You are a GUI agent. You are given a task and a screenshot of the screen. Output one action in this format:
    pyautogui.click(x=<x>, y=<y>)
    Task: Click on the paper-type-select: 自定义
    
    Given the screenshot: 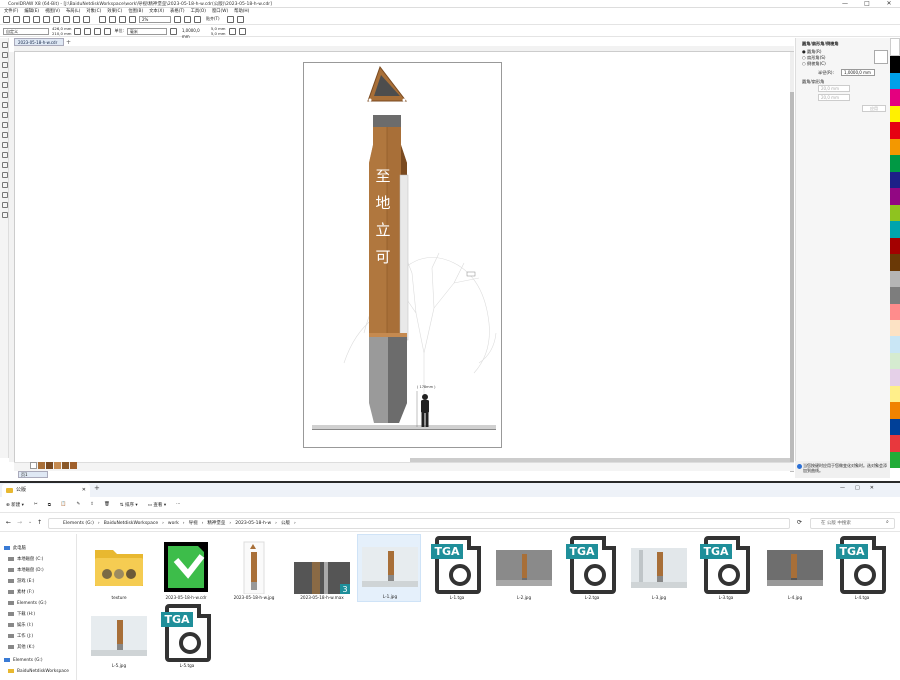 What is the action you would take?
    pyautogui.click(x=26, y=31)
    